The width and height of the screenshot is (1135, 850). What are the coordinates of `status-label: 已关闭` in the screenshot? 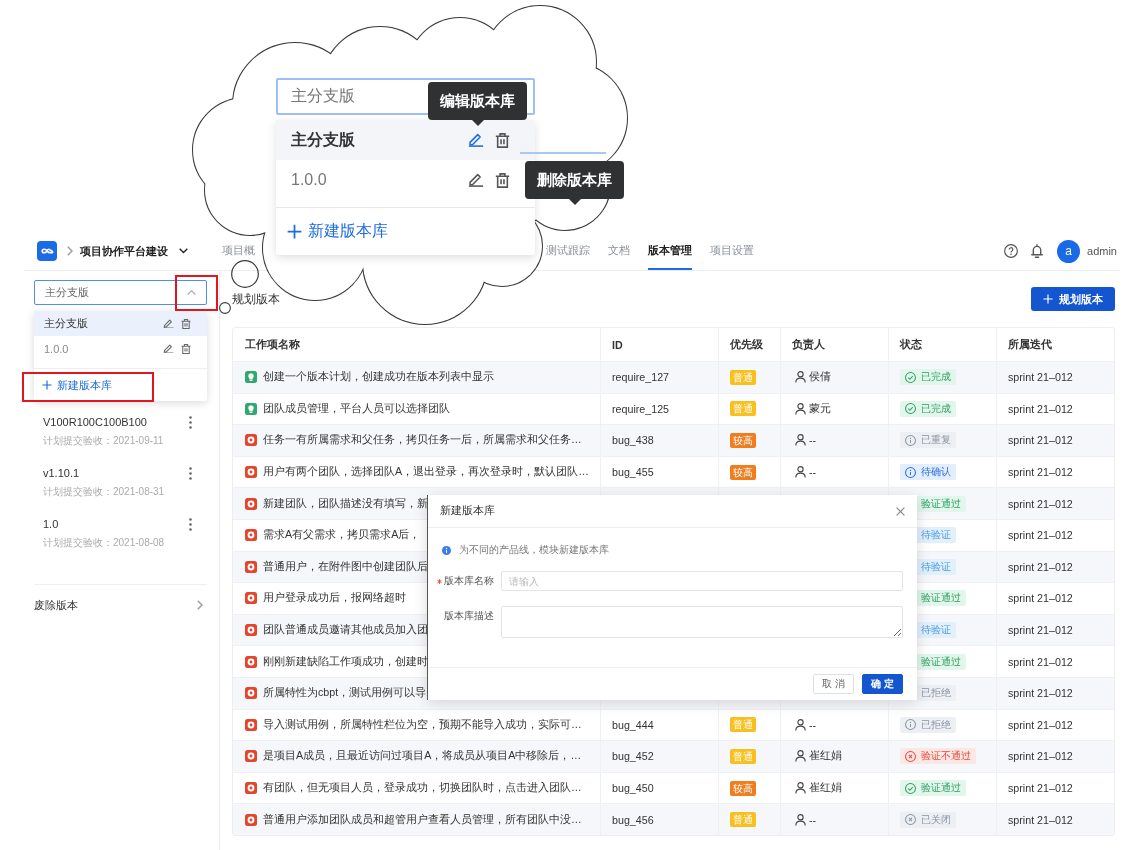 It's located at (936, 819).